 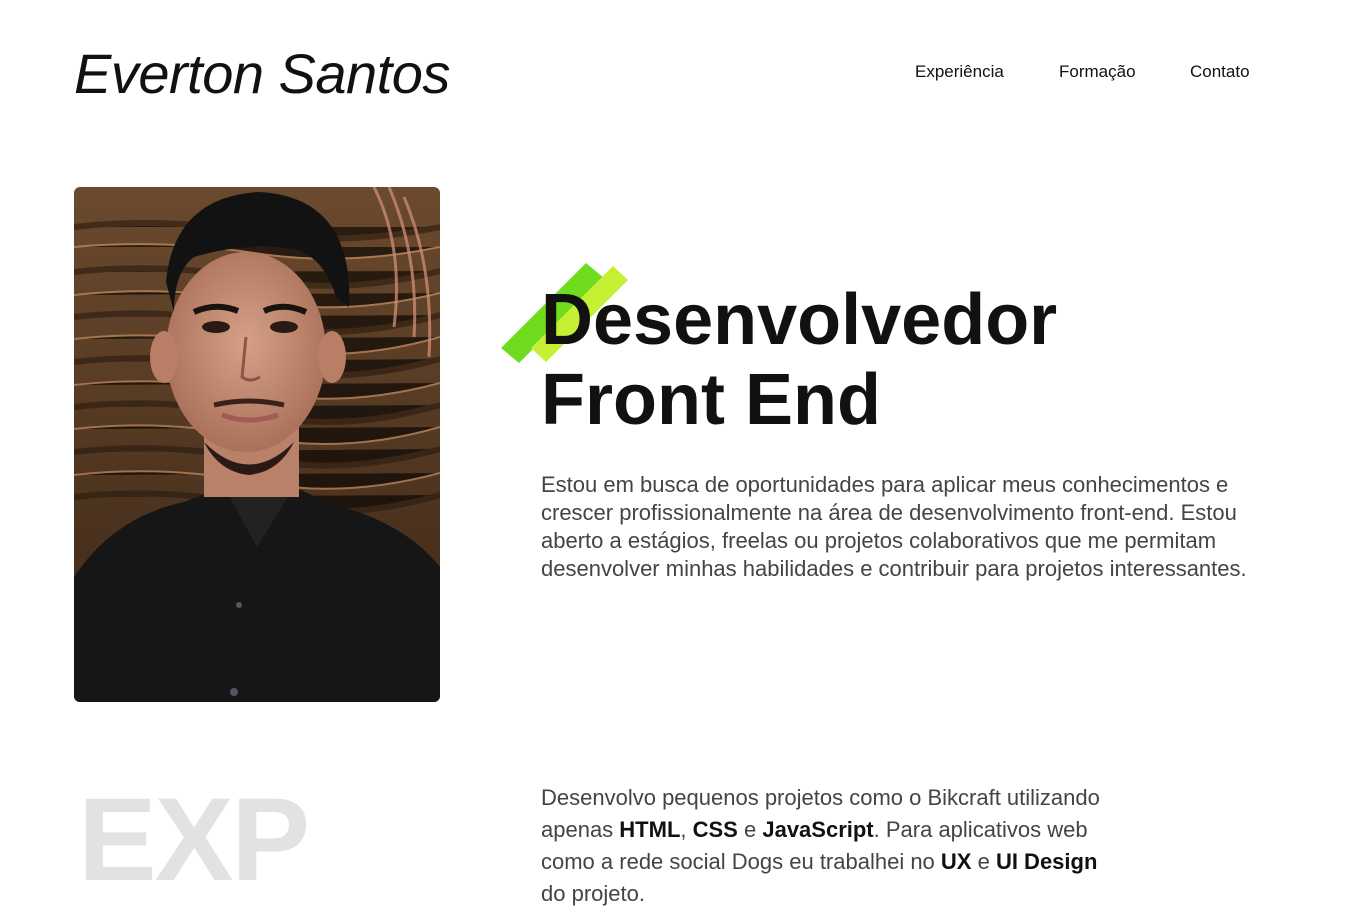 I want to click on skill-javascript: JavaScript, so click(x=818, y=829).